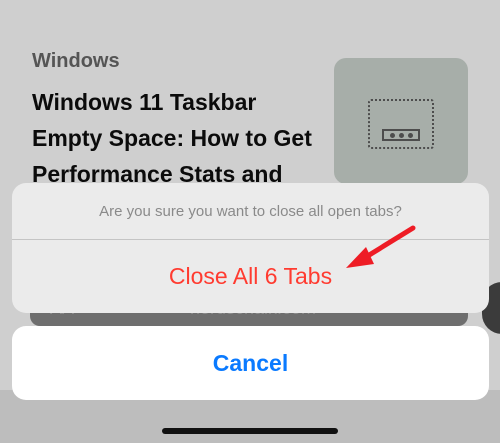 This screenshot has height=443, width=500. I want to click on taskbar-bar-icon, so click(401, 135).